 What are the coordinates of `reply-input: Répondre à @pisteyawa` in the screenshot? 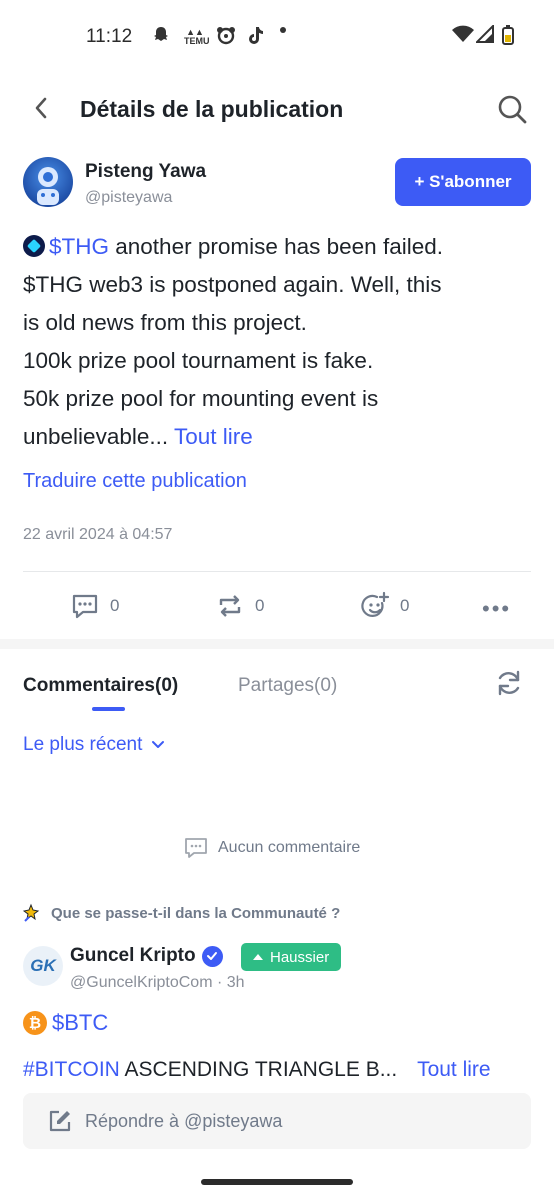 It's located at (277, 1121).